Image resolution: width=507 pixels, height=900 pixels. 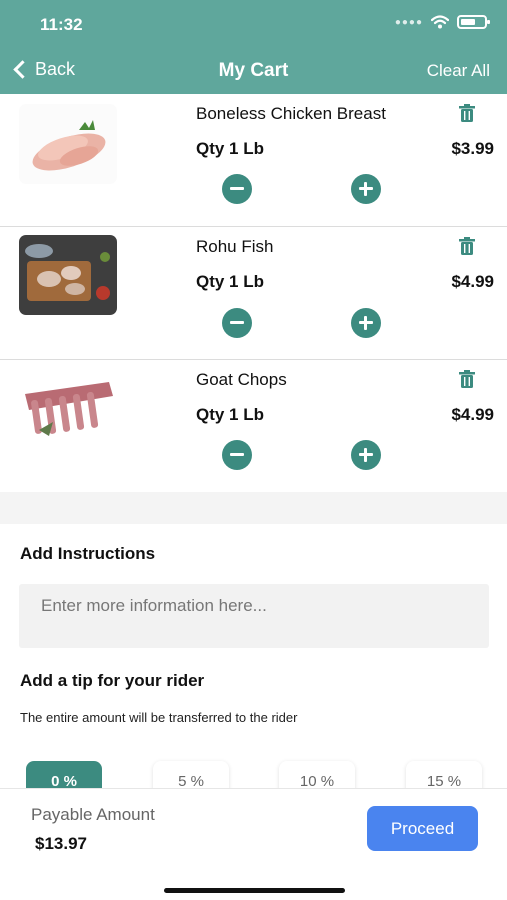 I want to click on rohu-fish-image, so click(x=68, y=275).